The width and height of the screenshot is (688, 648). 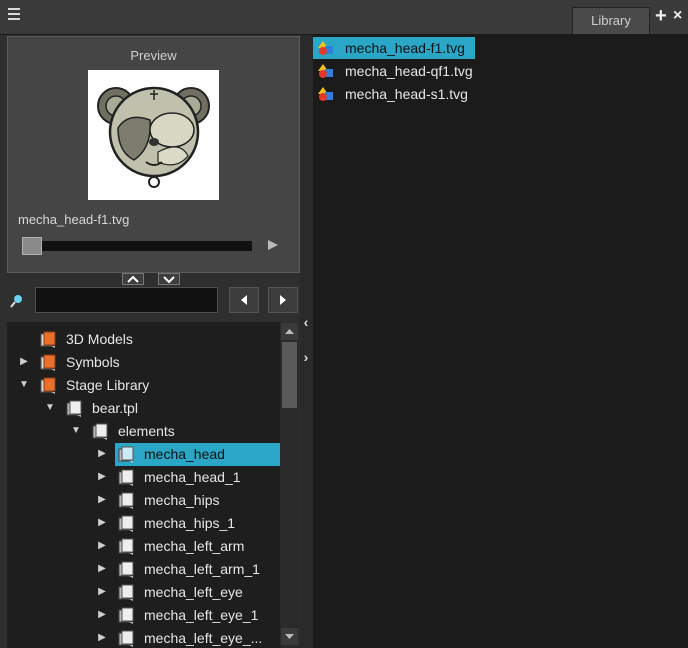 I want to click on tree-item-label: mecha_hips, so click(x=182, y=500).